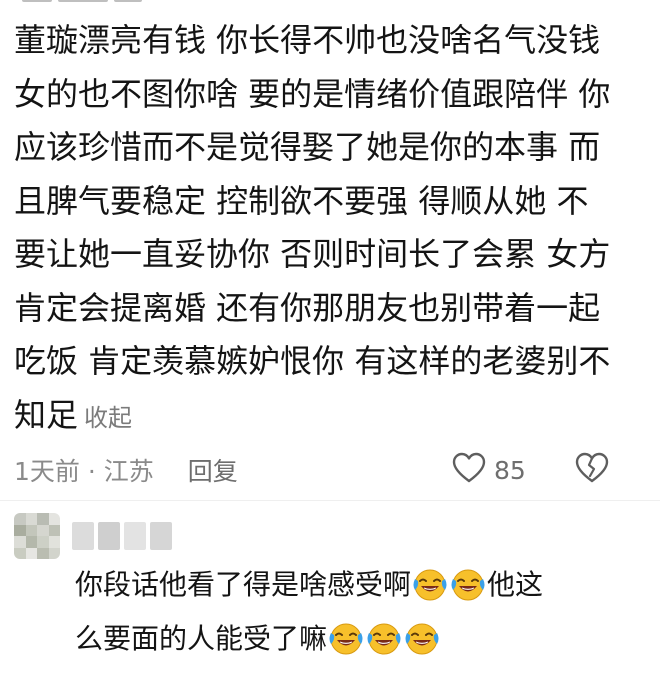 The image size is (660, 678). Describe the element at coordinates (312, 361) in the screenshot. I see `comment-line-7: 吃饭 肯定羡慕嫉妒恨你 有这样的老婆别不` at that location.